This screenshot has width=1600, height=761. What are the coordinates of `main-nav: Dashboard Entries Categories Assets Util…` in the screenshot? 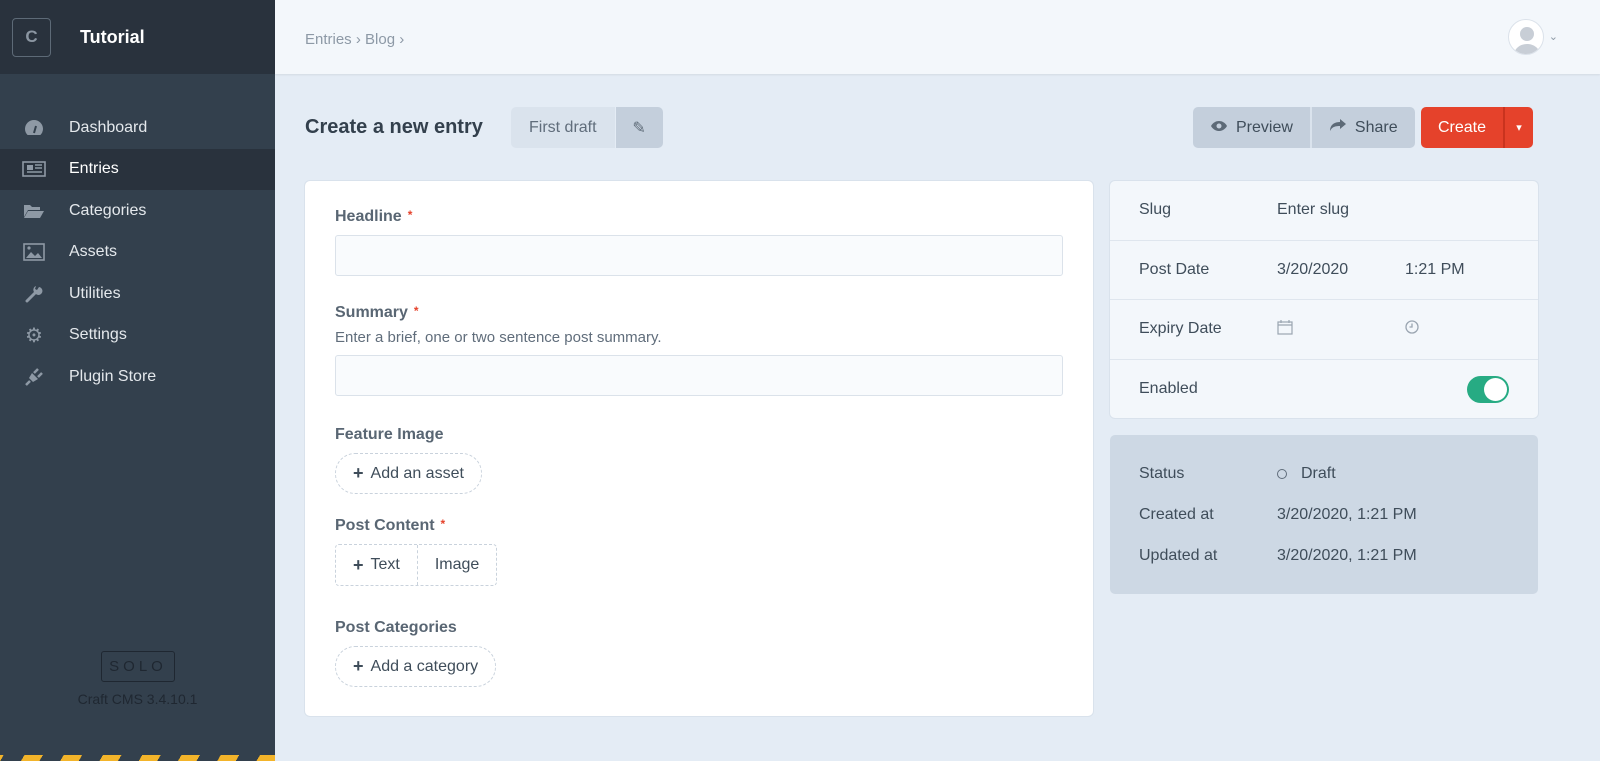 It's located at (137, 252).